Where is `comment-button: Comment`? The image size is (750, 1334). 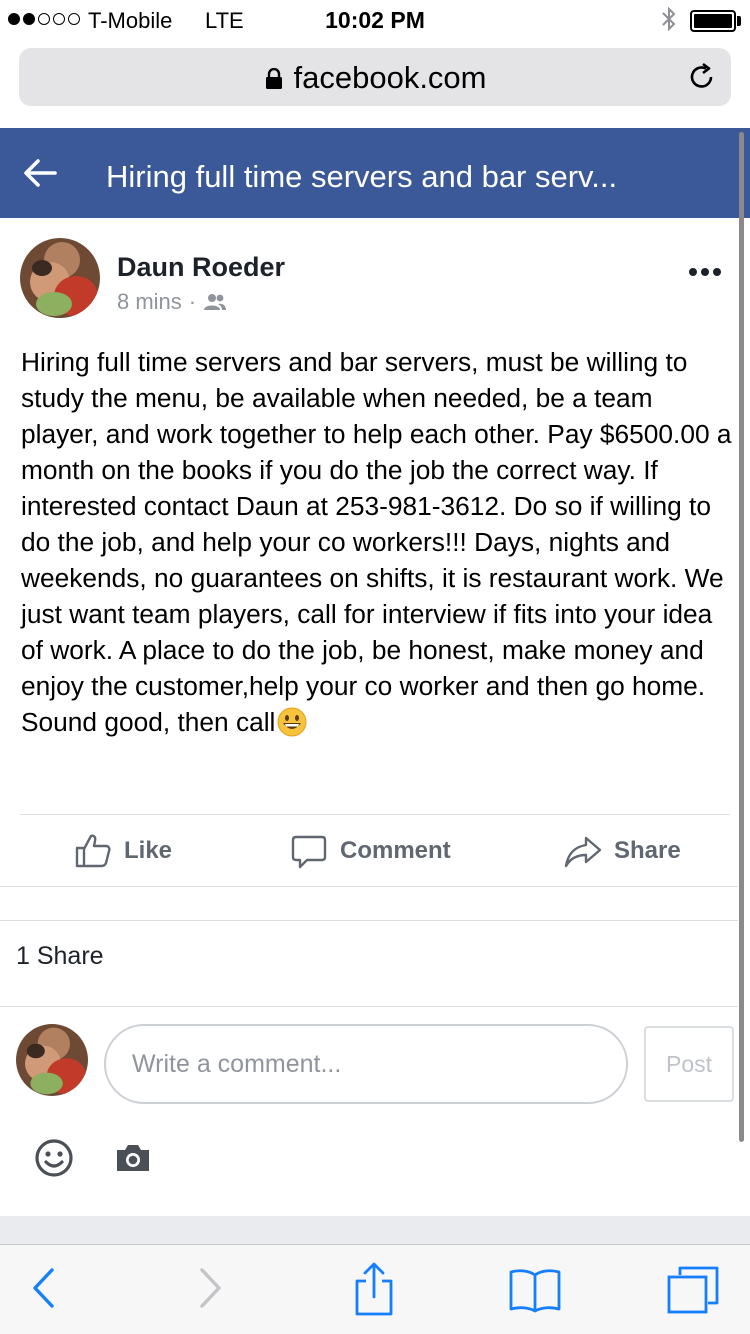 comment-button: Comment is located at coordinates (370, 851).